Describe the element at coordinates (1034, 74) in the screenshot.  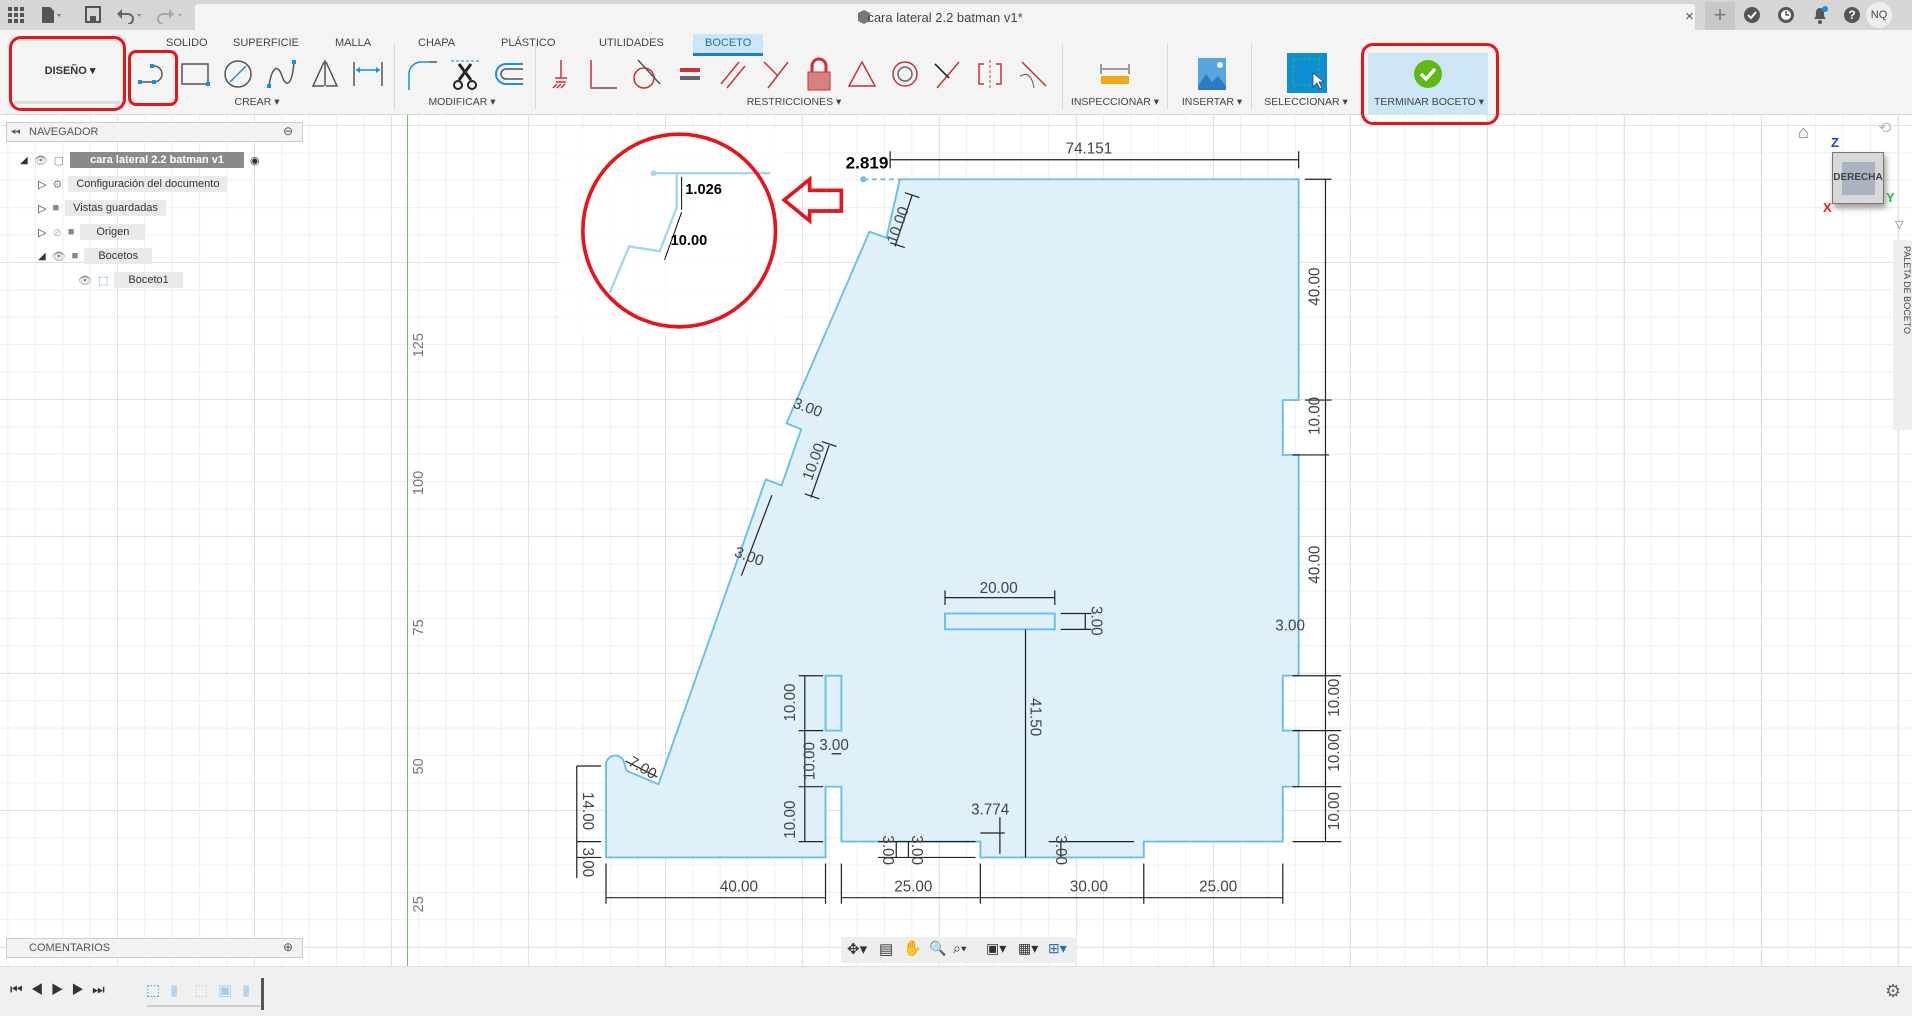
I see `curvature-constraint-icon` at that location.